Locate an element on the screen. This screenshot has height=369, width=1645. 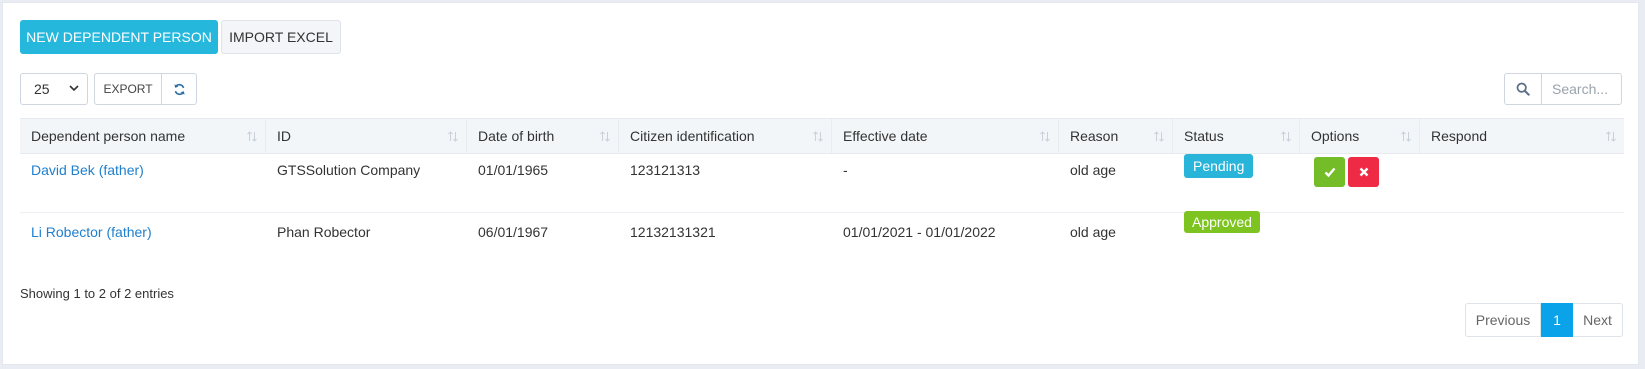
status-badge: Pending is located at coordinates (1219, 166).